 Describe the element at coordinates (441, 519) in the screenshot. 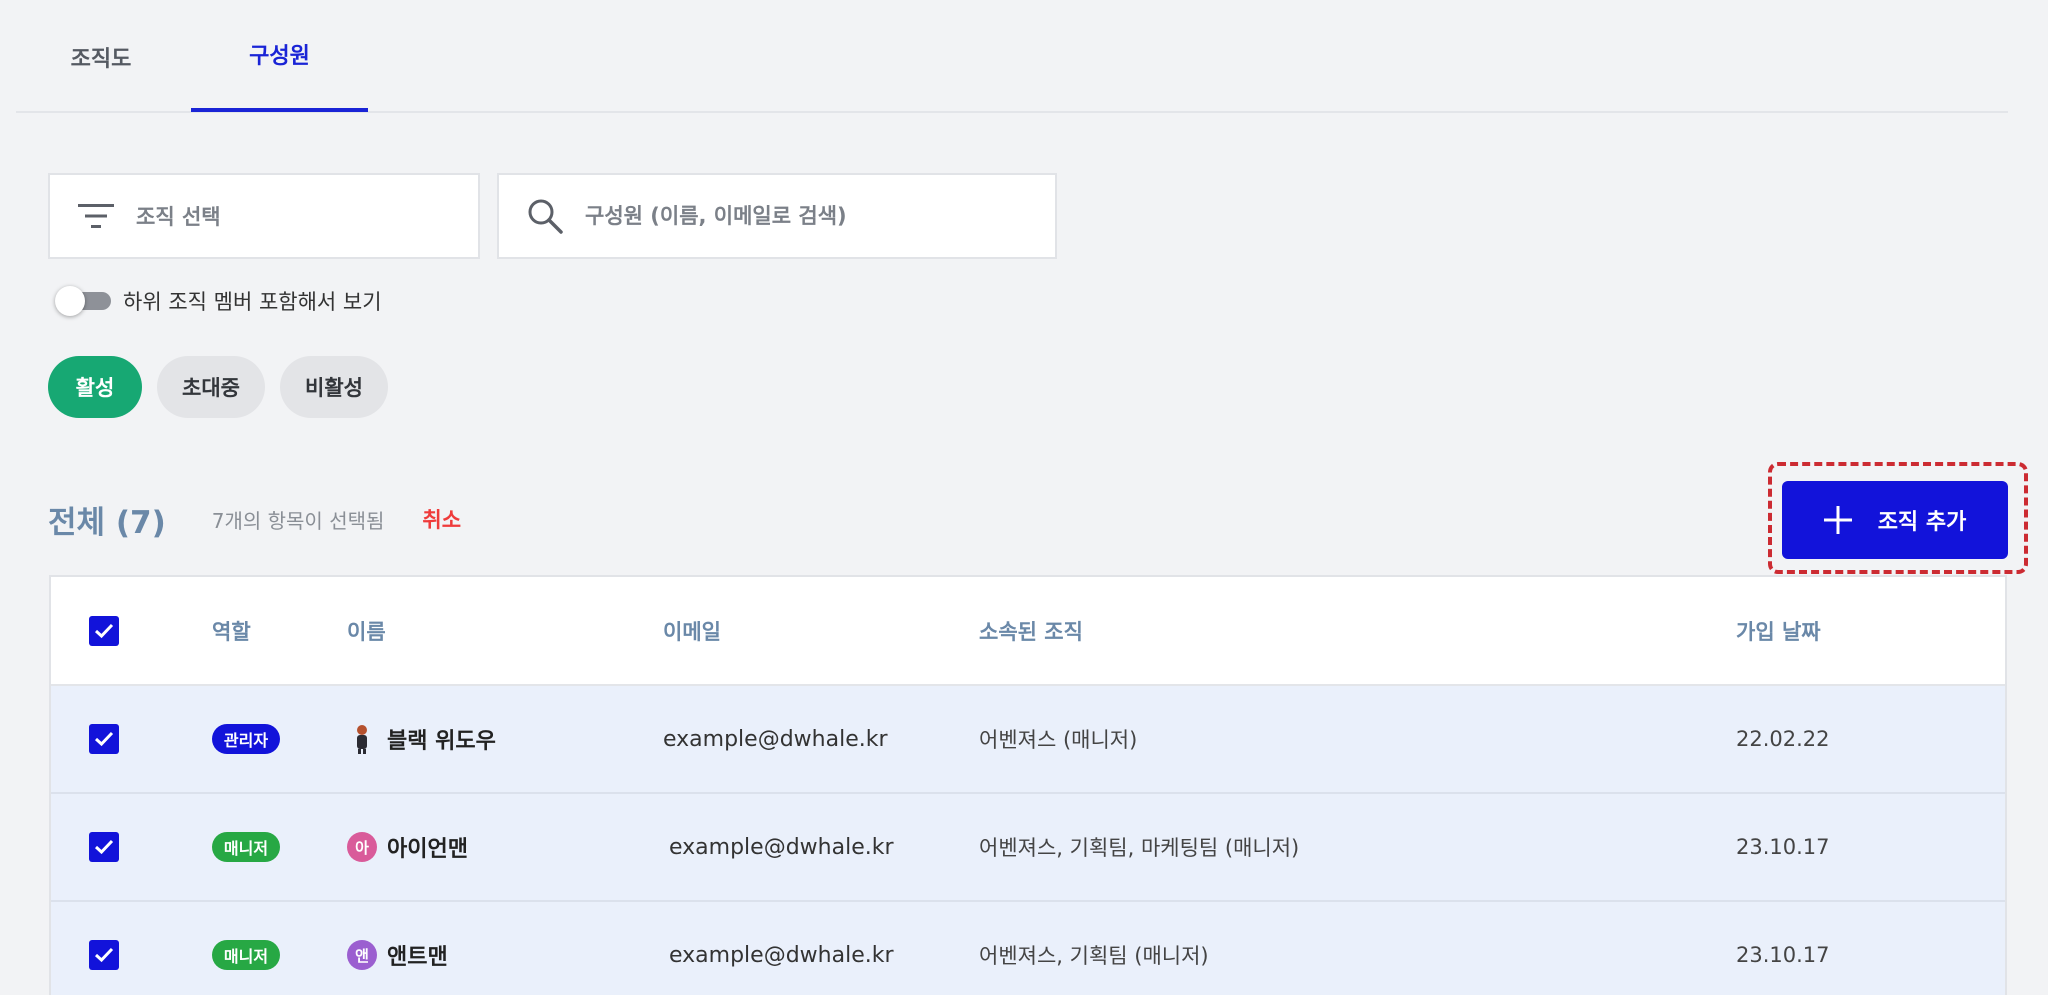

I see `cancel-selection-button: 취소` at that location.